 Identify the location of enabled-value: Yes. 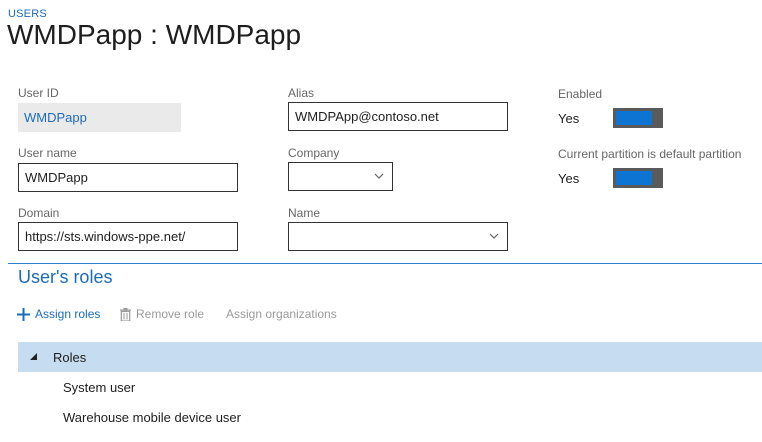
(569, 118).